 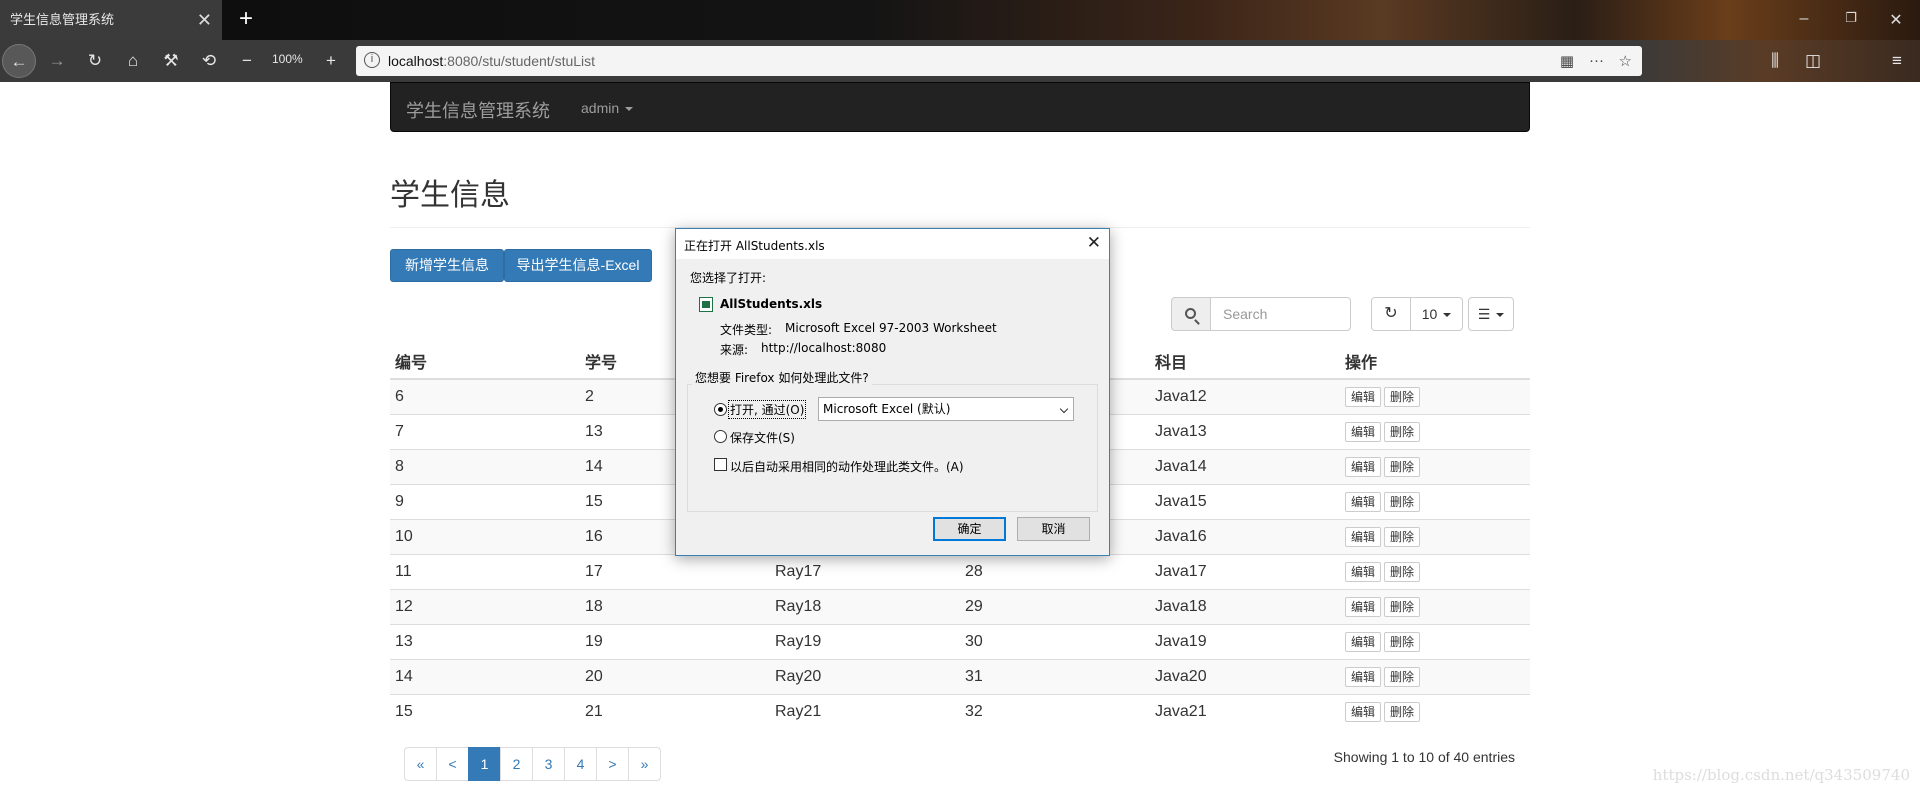 What do you see at coordinates (969, 529) in the screenshot?
I see `ok-button: 确定` at bounding box center [969, 529].